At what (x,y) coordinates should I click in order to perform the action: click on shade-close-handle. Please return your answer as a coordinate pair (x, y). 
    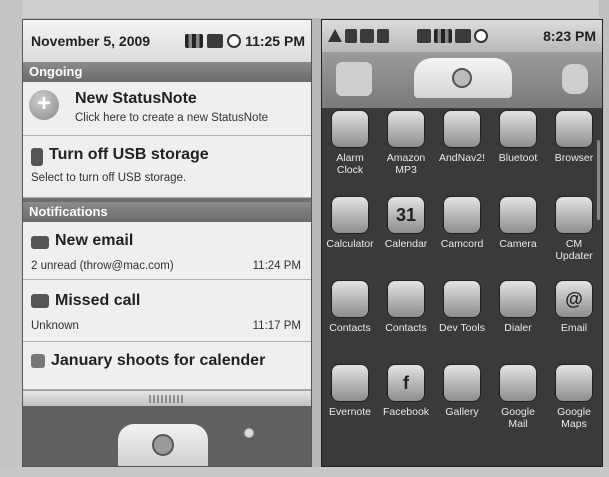
    Looking at the image, I should click on (167, 398).